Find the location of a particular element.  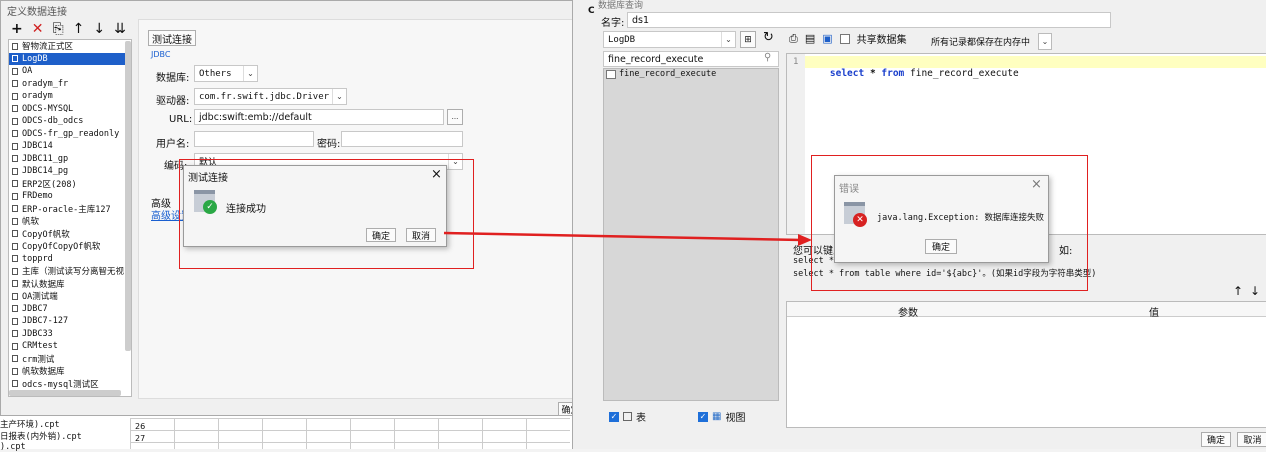

password-field is located at coordinates (402, 139).